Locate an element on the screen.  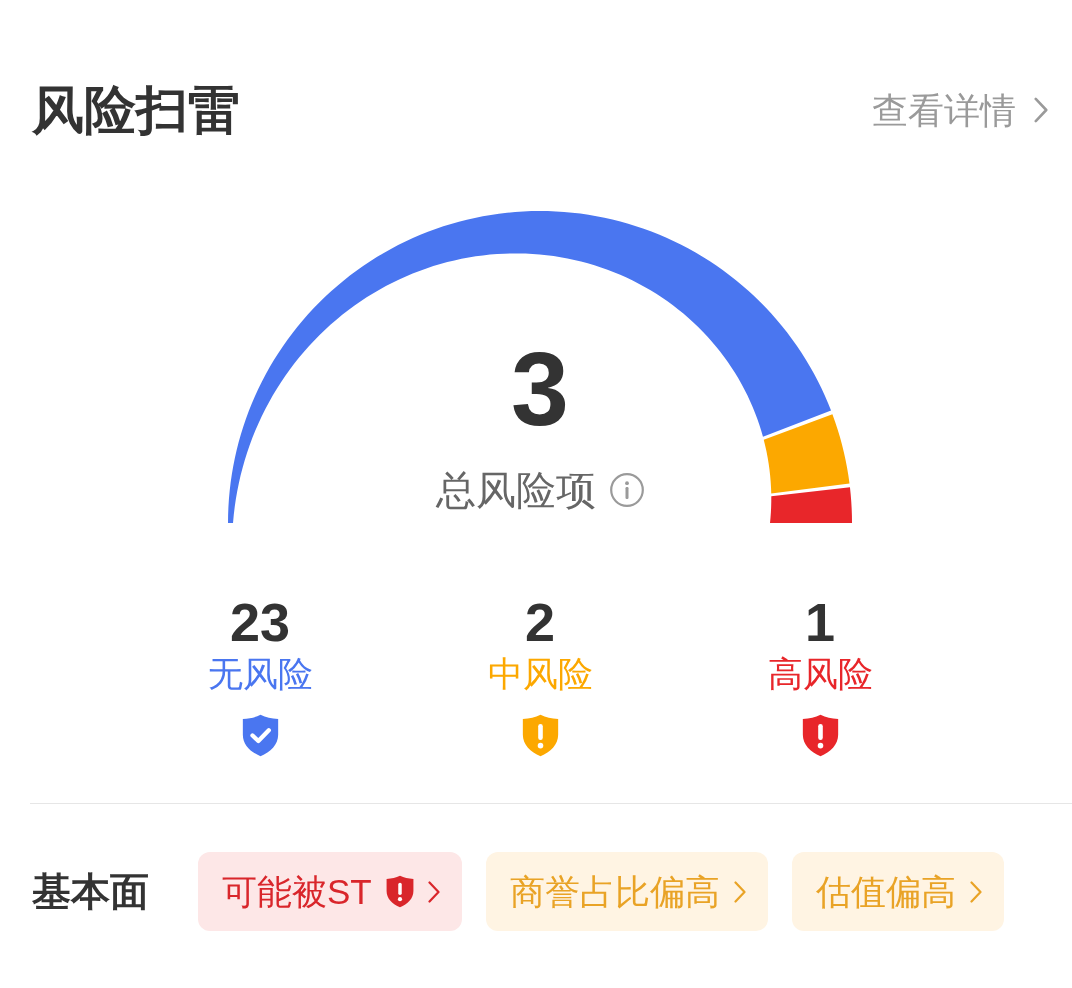
risk-level-label: 中风险 is located at coordinates (540, 674).